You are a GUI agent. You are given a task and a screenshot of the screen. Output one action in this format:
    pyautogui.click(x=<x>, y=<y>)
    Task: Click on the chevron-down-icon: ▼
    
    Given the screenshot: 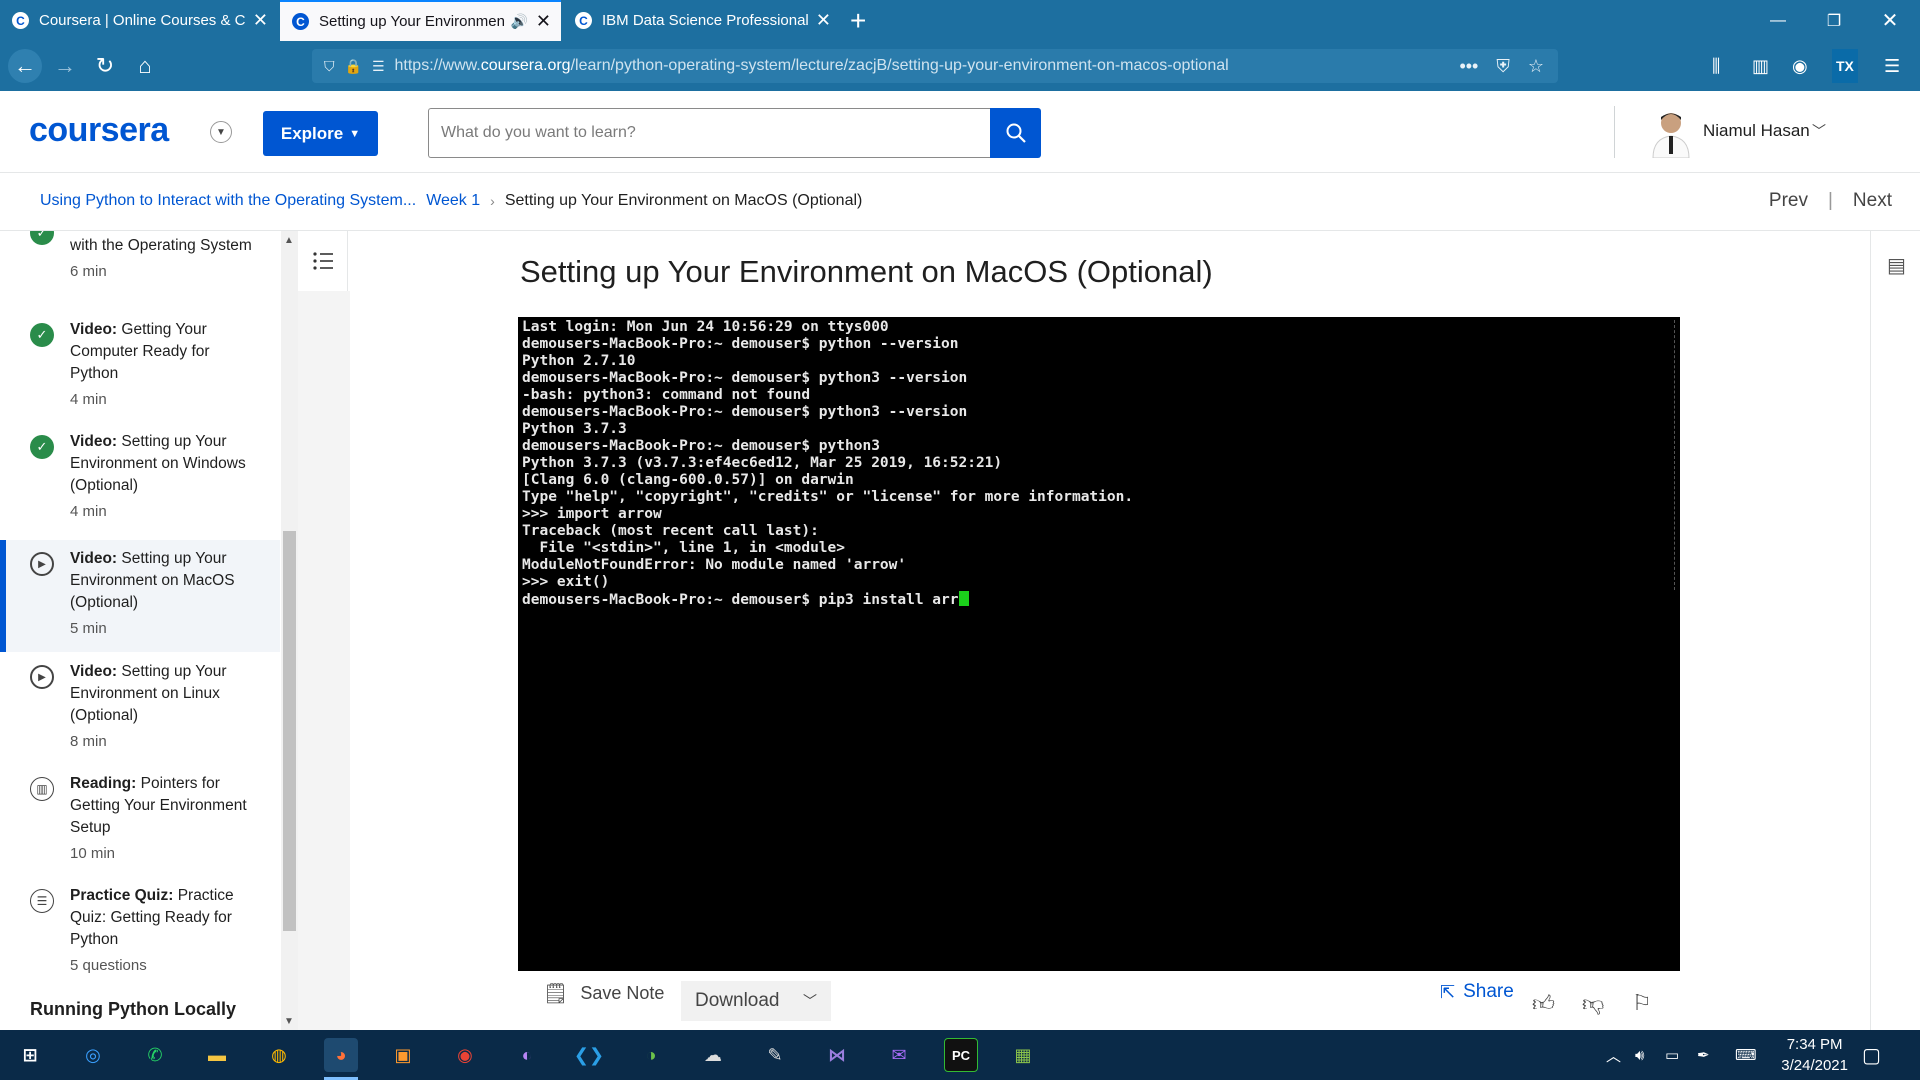 What is the action you would take?
    pyautogui.click(x=221, y=132)
    